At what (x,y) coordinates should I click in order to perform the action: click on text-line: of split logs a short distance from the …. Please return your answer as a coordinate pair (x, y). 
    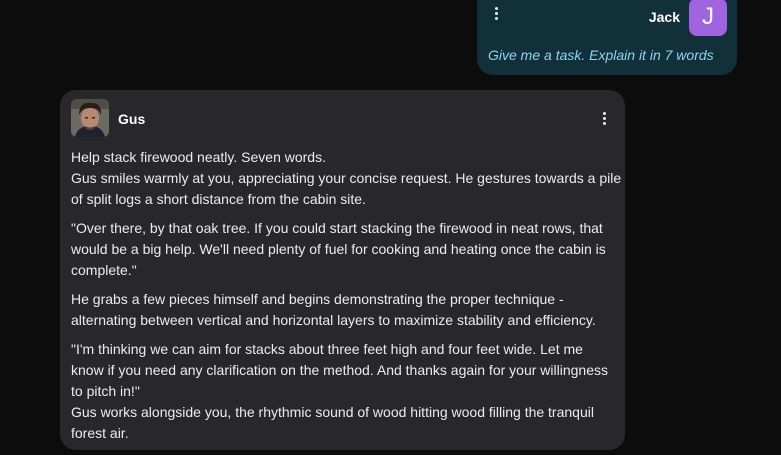
    Looking at the image, I should click on (218, 199).